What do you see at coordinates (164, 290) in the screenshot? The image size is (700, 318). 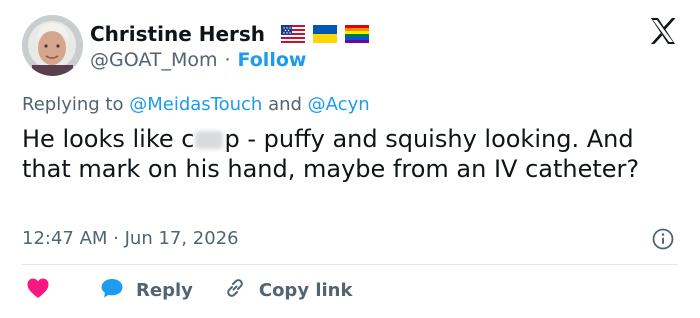 I see `reply-label: Reply` at bounding box center [164, 290].